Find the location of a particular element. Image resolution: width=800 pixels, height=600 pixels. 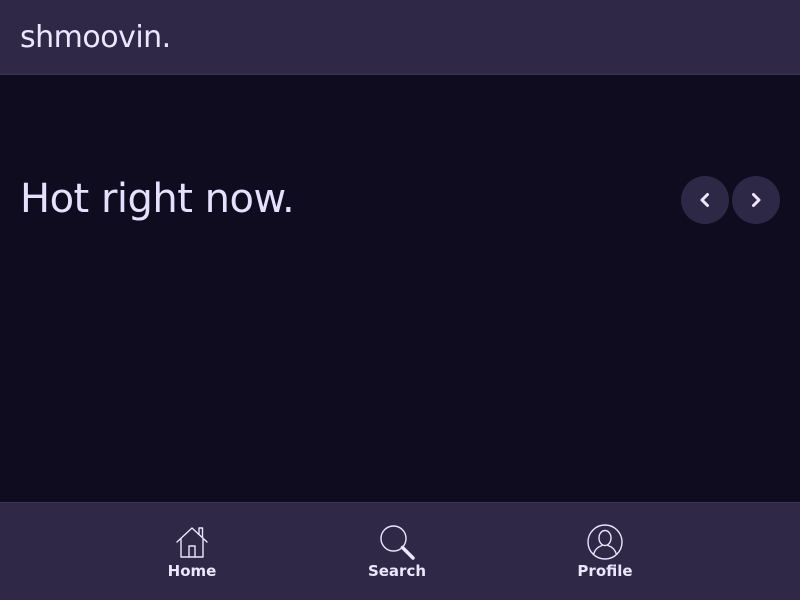

chevron-left-icon is located at coordinates (704, 200).